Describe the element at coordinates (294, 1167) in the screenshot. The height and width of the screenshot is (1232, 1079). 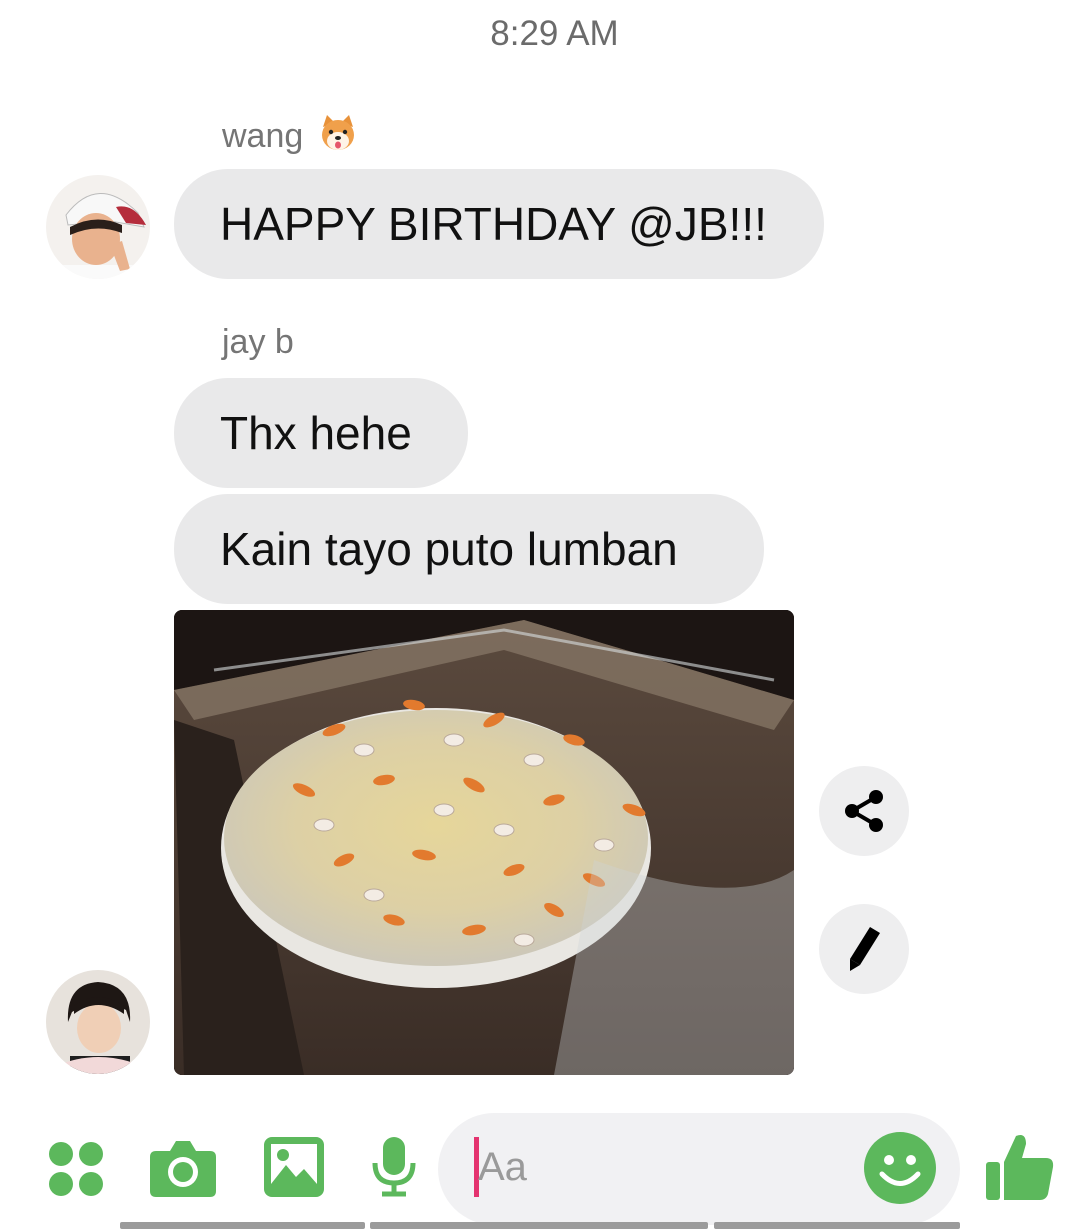
I see `gallery-icon` at that location.